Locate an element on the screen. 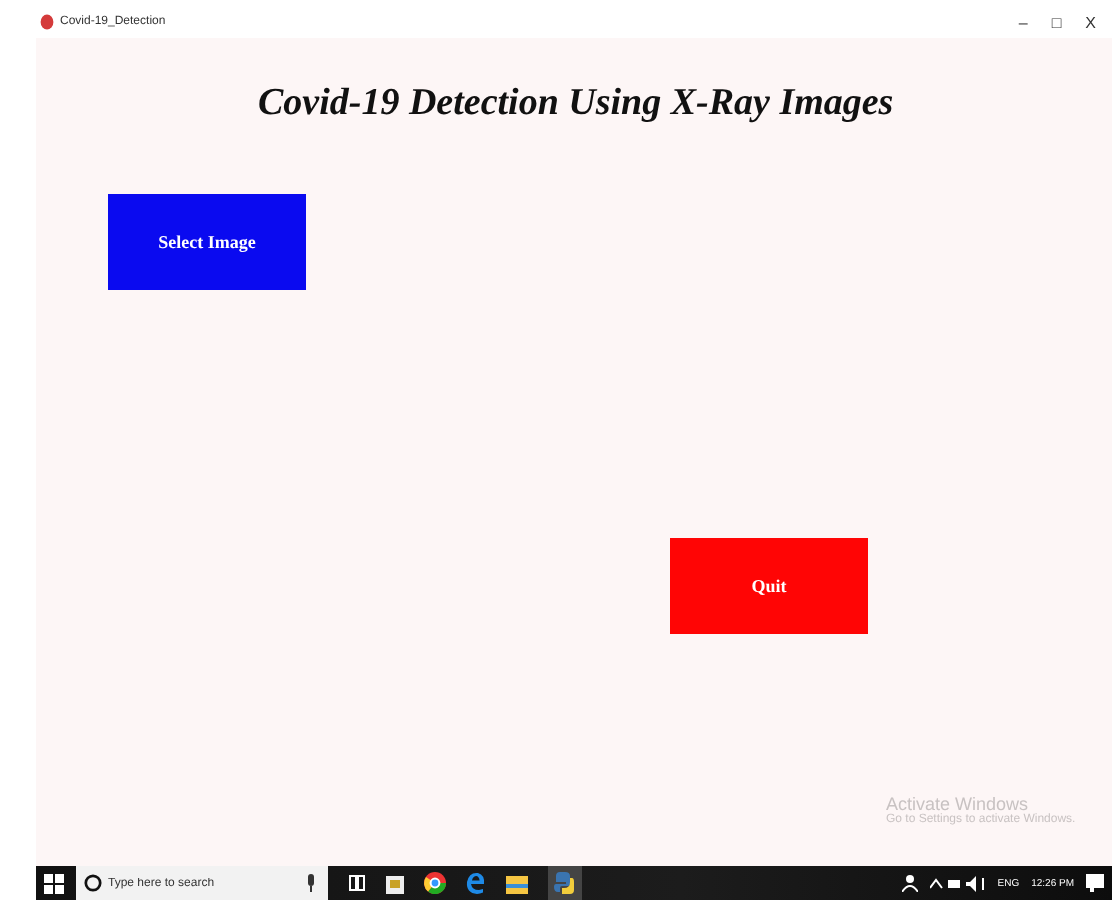 The height and width of the screenshot is (900, 1112). heading: Covid-19 Detection Using X-Ray Images is located at coordinates (577, 104).